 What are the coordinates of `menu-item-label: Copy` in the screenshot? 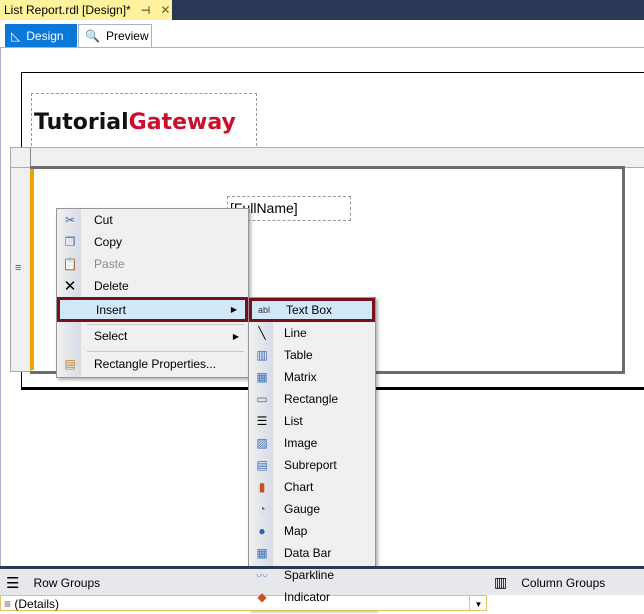 It's located at (108, 242).